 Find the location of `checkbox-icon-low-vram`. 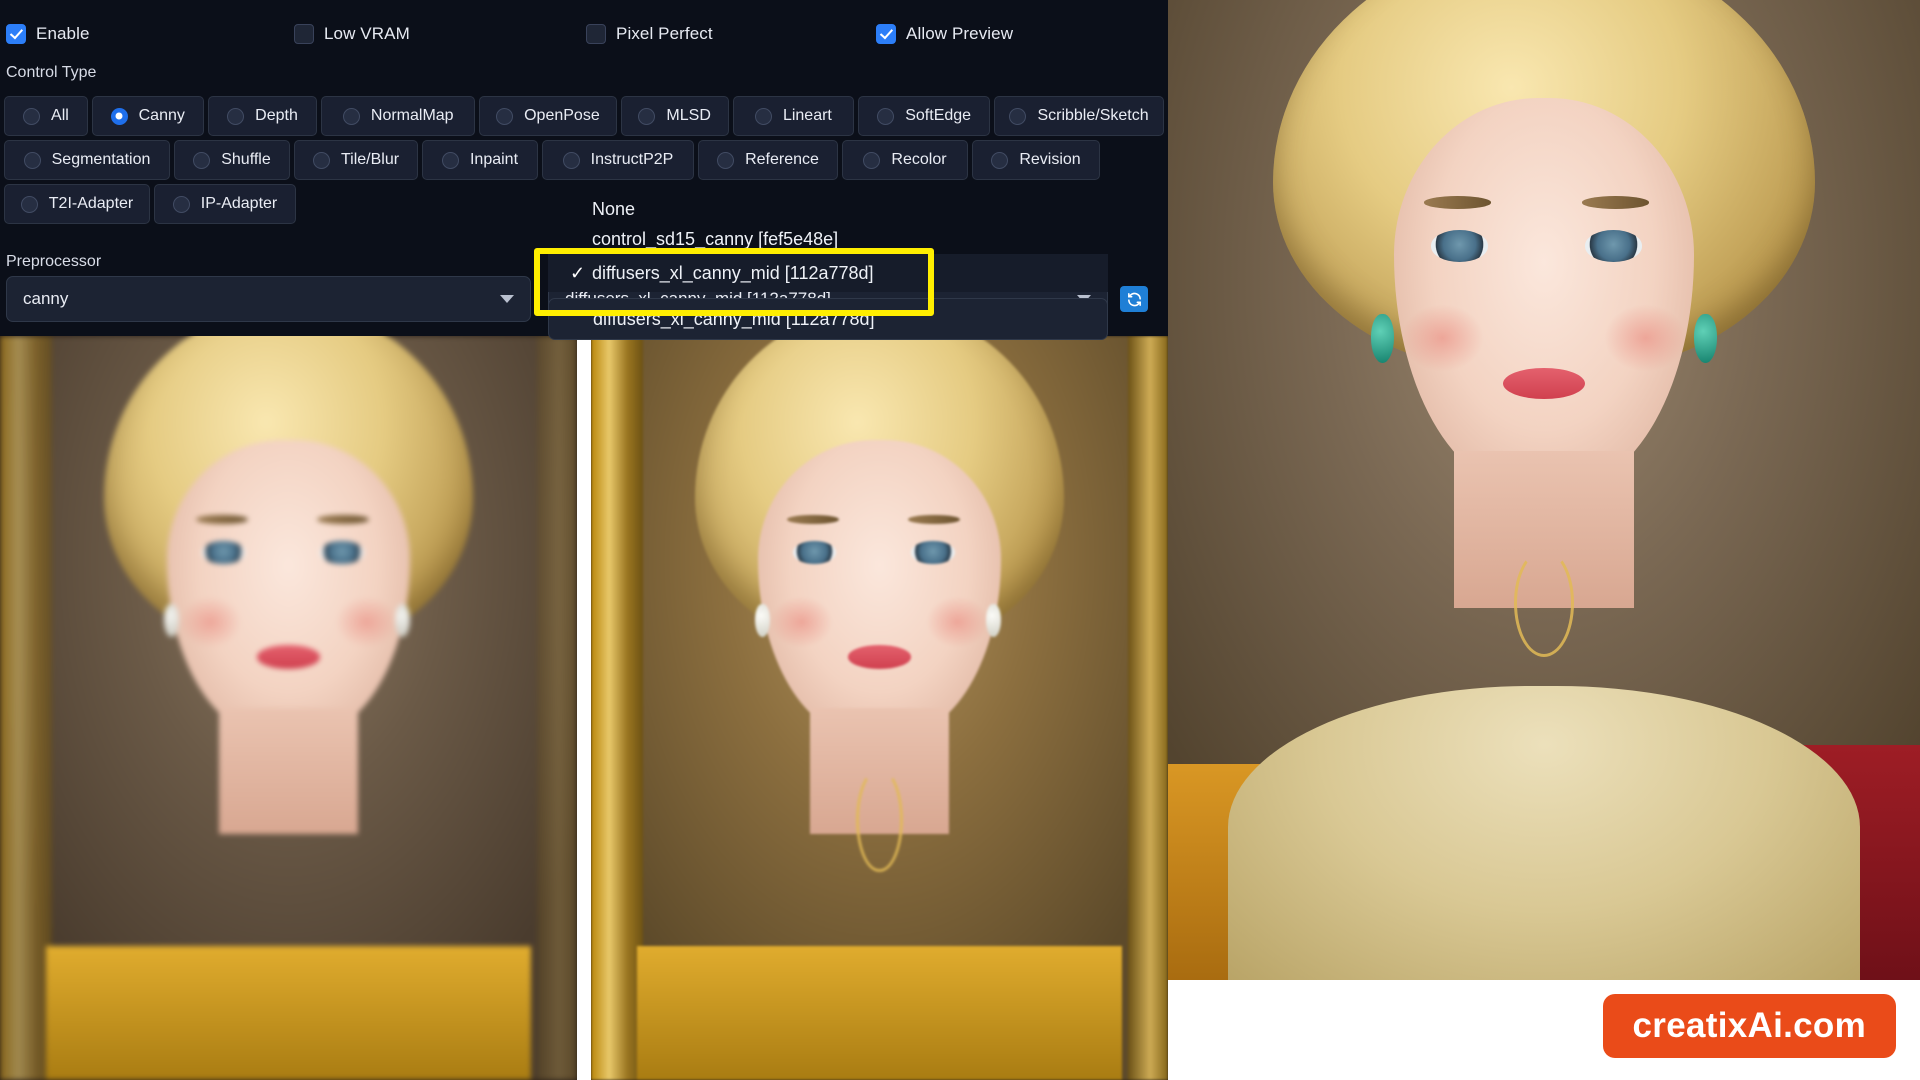

checkbox-icon-low-vram is located at coordinates (304, 34).